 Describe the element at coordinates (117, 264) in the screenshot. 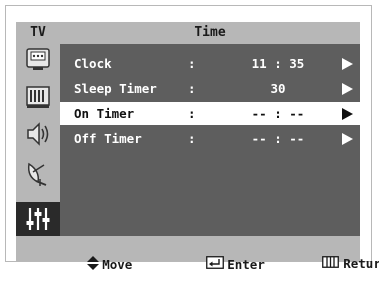

I see `footer-move-label: Move` at that location.